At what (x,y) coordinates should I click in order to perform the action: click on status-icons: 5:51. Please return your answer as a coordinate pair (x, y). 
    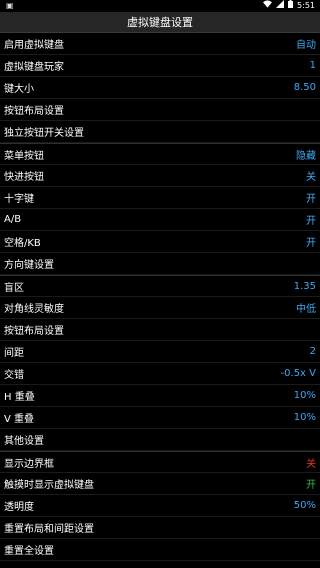
    Looking at the image, I should click on (289, 5).